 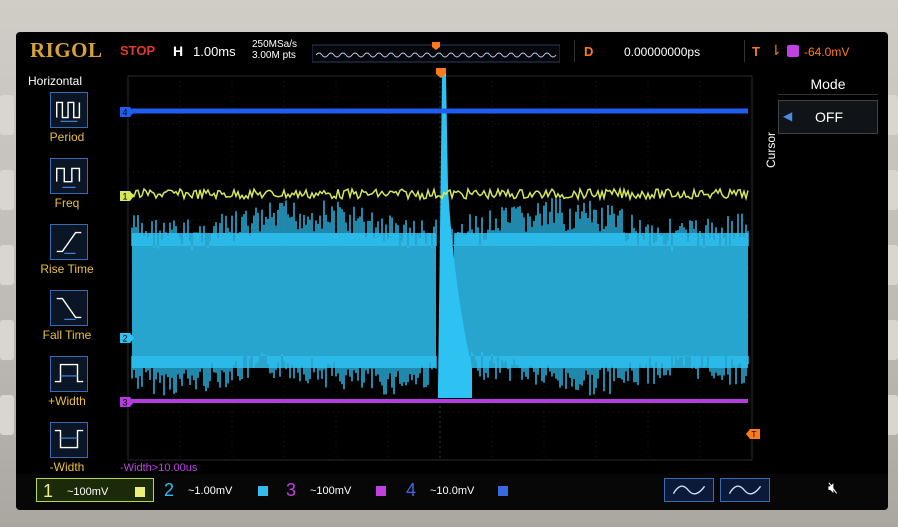 I want to click on channel-status-bar: 1 ~100mV 2 ~1.00mV 3 ~100mV 4 ~10.0mV 🔇︎, so click(x=452, y=492).